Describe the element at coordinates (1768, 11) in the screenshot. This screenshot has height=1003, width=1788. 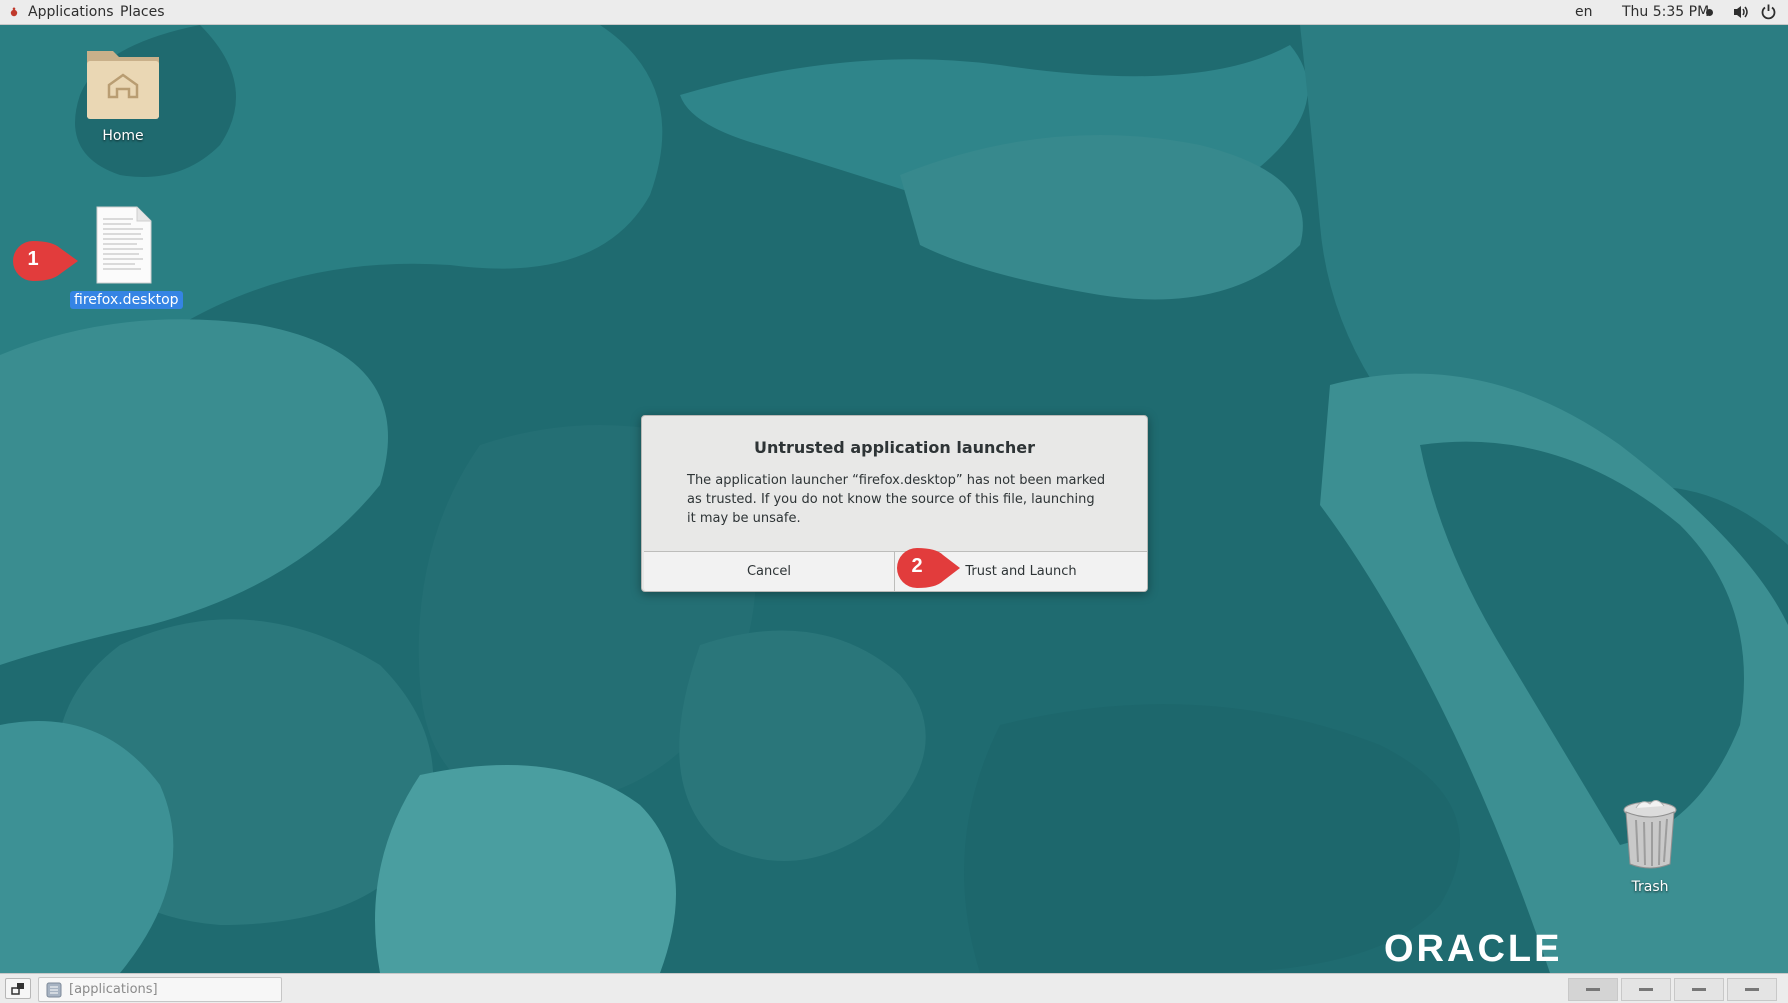
I see `power-icon` at that location.